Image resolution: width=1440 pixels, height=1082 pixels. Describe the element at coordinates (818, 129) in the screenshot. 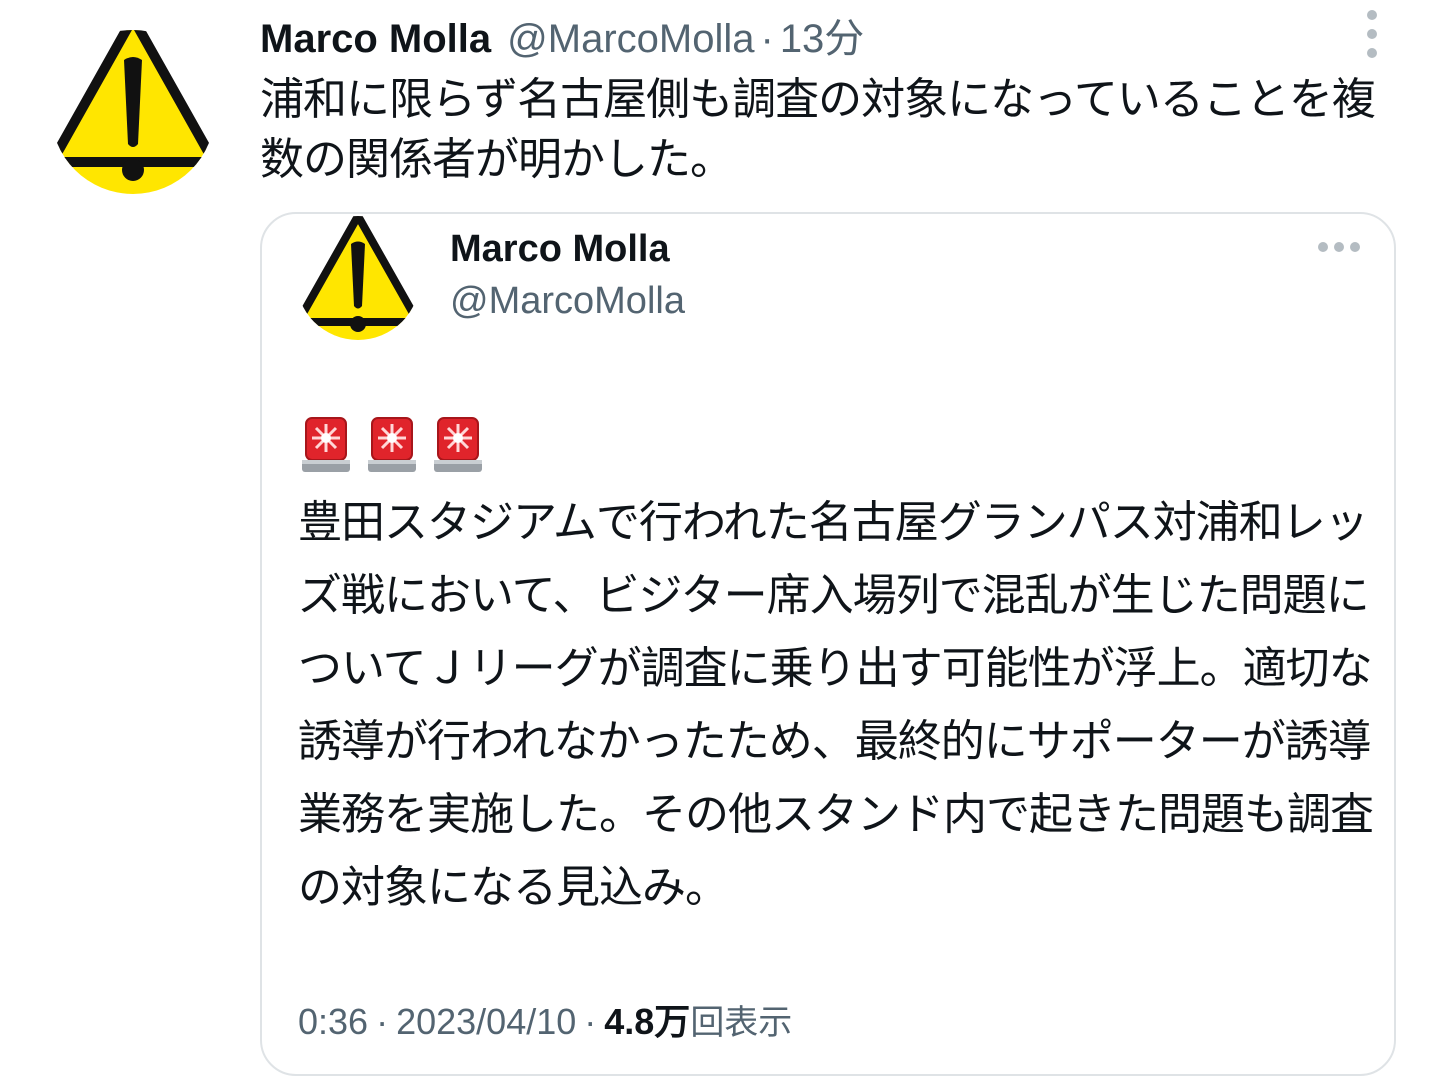

I see `tweet-text: 浦和に限らず名古屋側も調査の対象になっていることを複数の関係者が明かした。` at that location.